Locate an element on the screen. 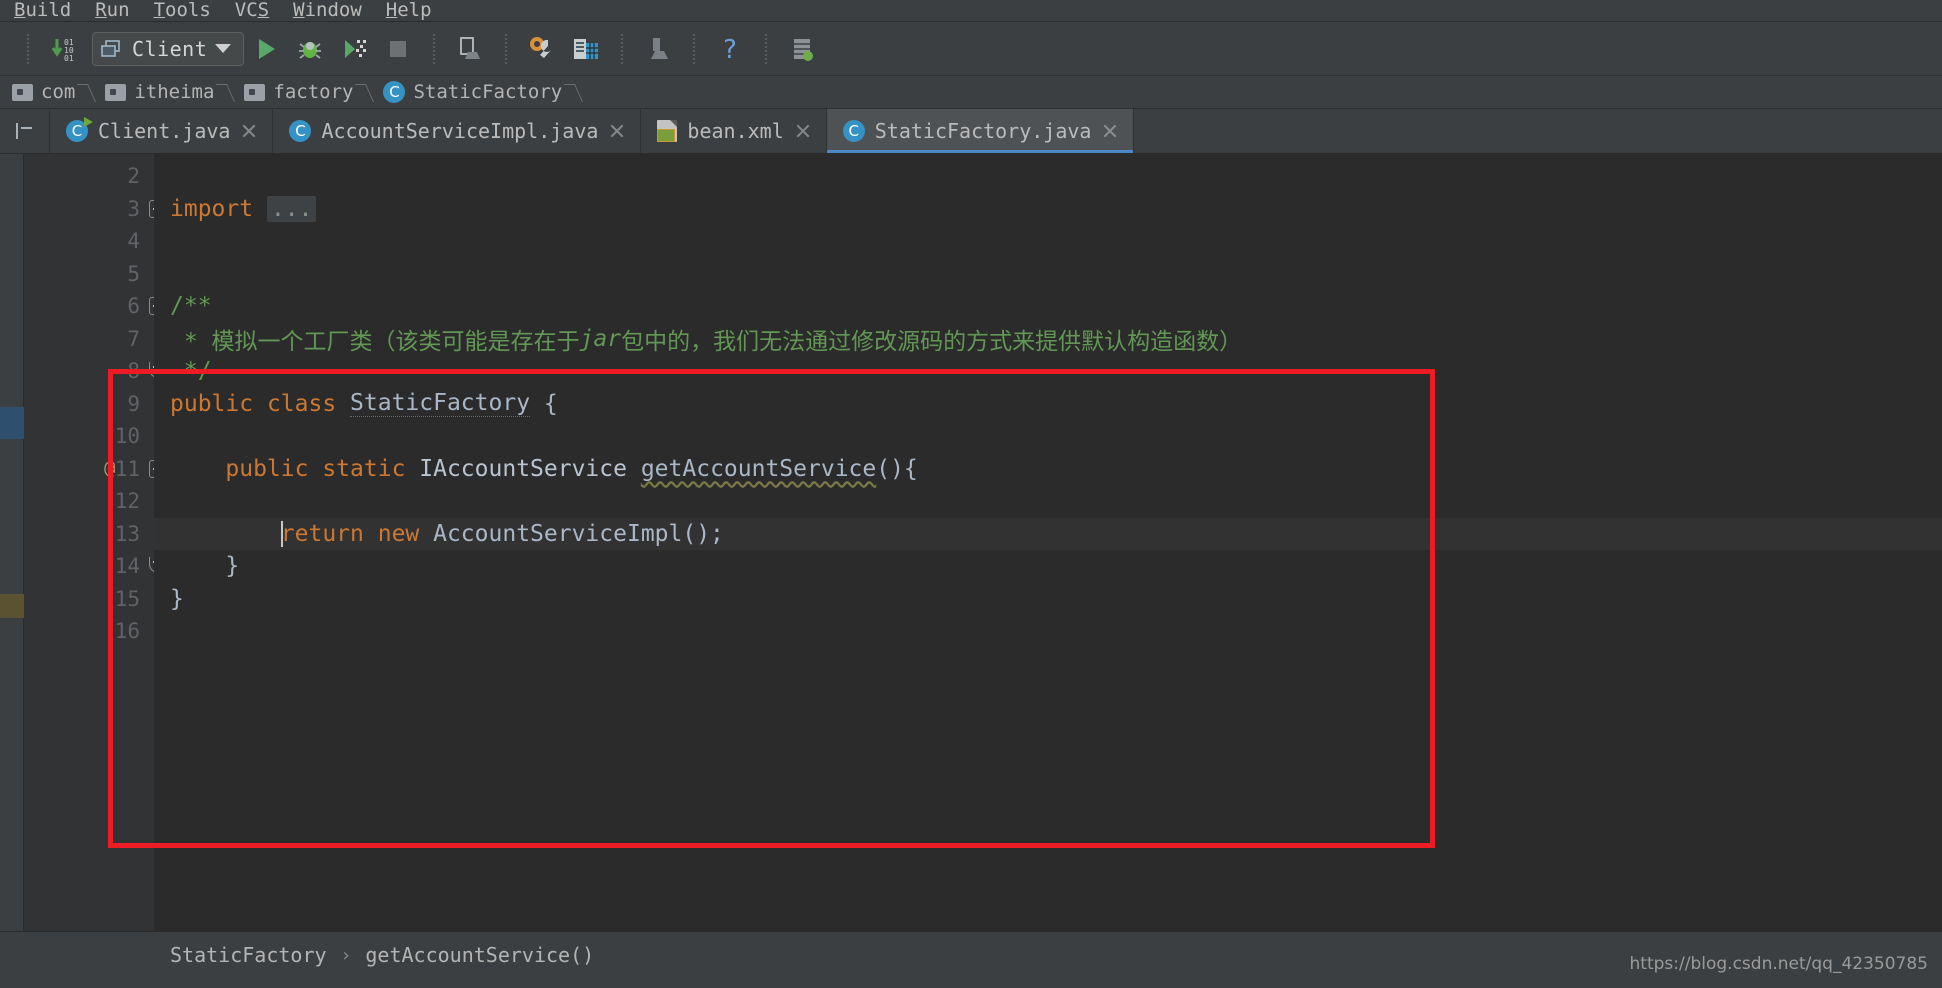 The width and height of the screenshot is (1942, 988). breadcrumb-item-factory: factory is located at coordinates (296, 92).